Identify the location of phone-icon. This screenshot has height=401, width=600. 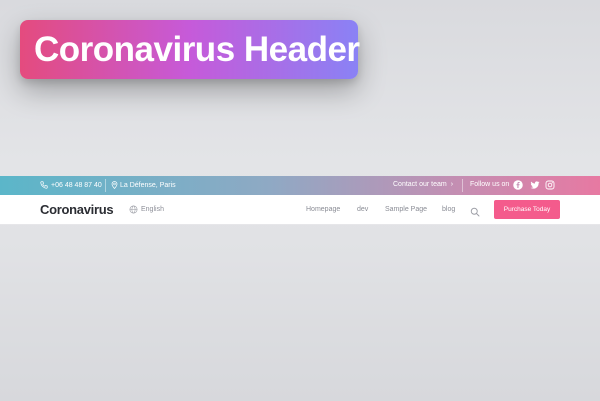
(44, 185).